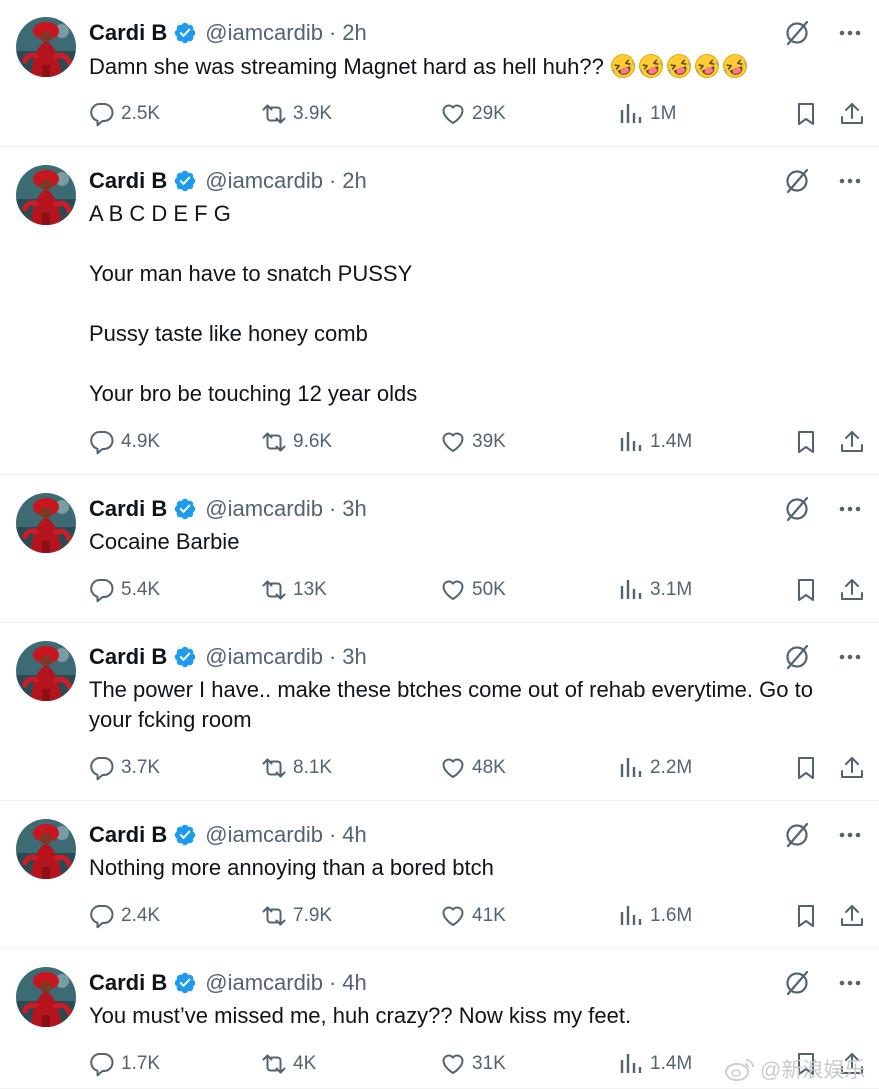 This screenshot has width=879, height=1089. Describe the element at coordinates (473, 590) in the screenshot. I see `like-button: 50K` at that location.